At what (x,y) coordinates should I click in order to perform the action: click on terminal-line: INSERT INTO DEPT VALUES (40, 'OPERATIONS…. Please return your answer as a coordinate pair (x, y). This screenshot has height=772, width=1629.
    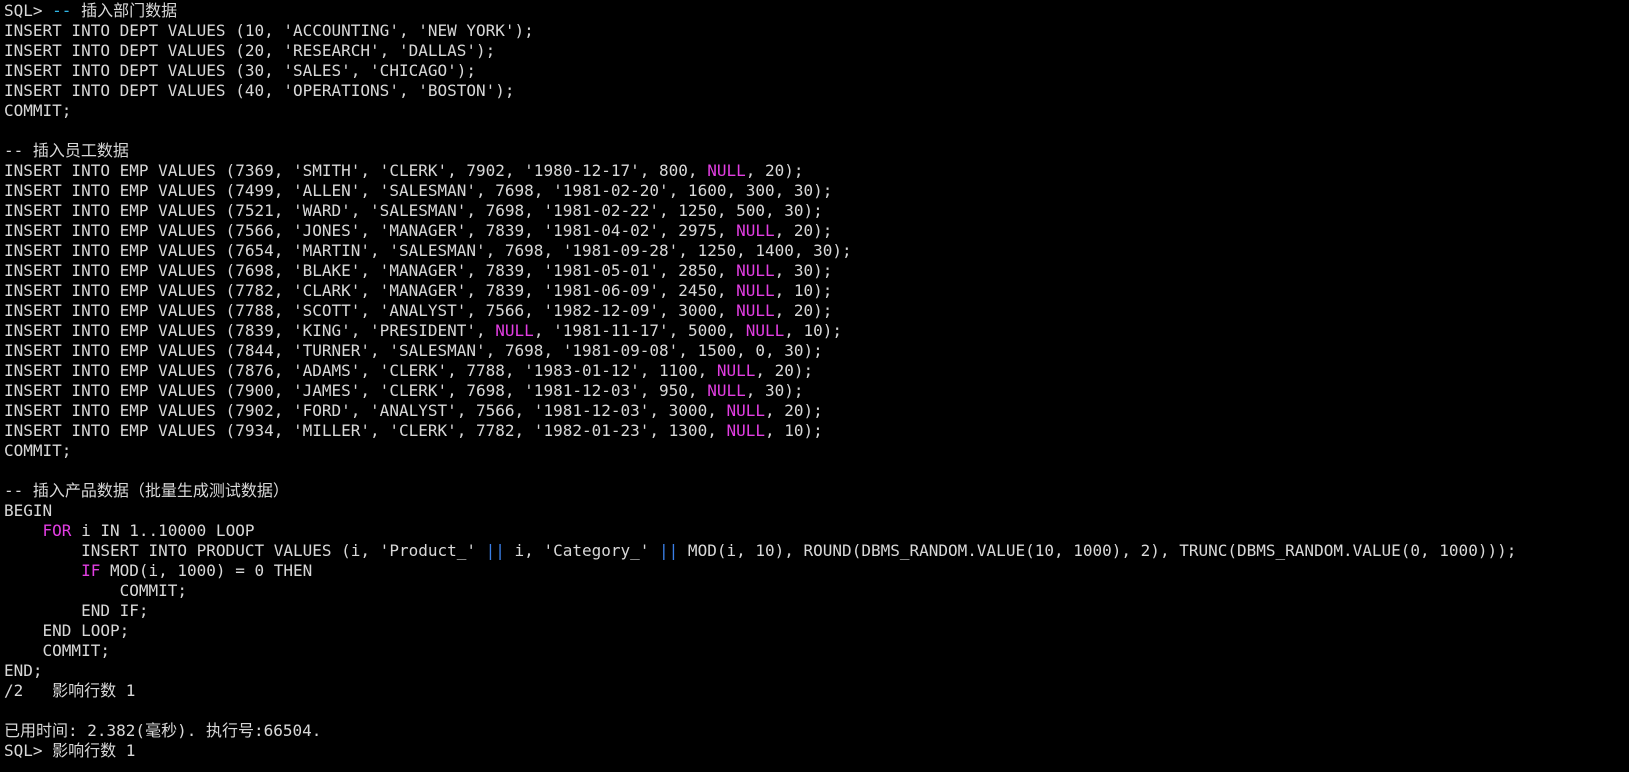
    Looking at the image, I should click on (814, 91).